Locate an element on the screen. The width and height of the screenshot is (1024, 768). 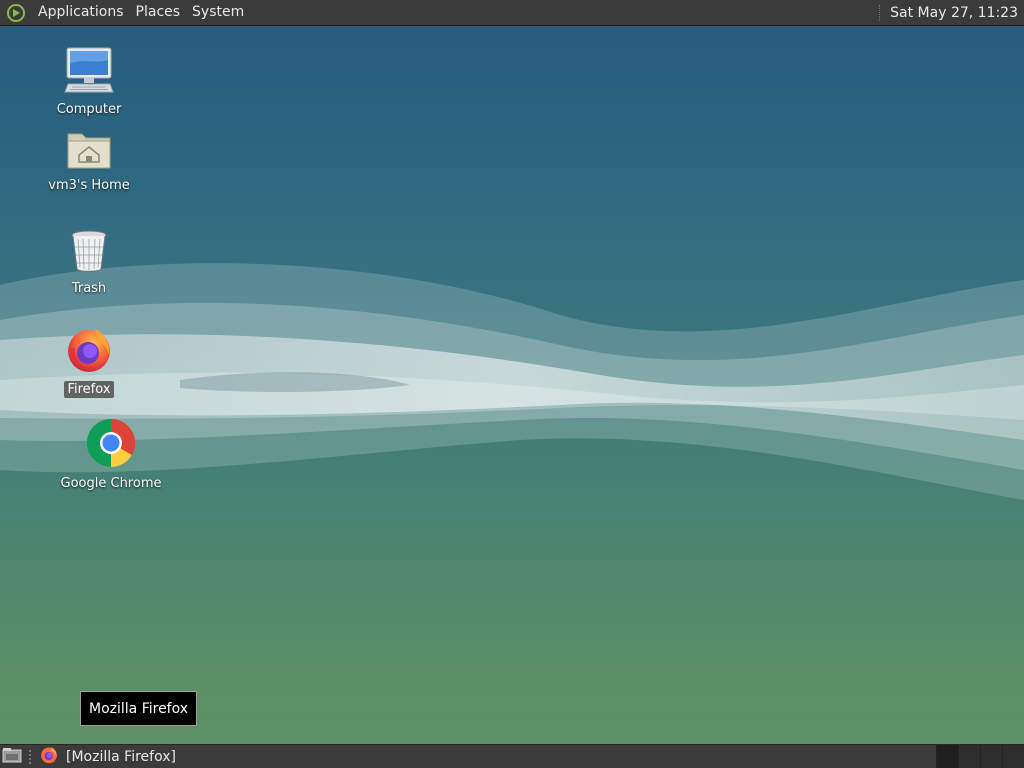
show-desktop-icon is located at coordinates (12, 757).